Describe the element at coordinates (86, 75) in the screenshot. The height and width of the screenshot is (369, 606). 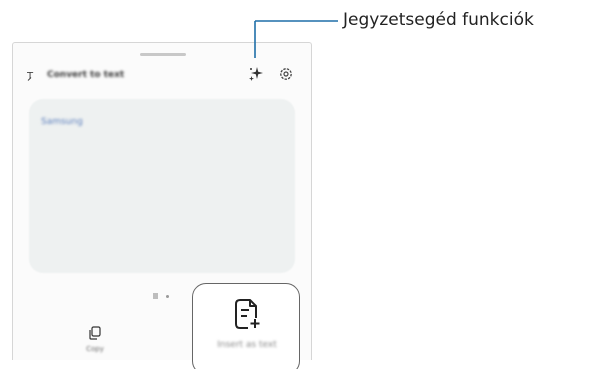
I see `convert-title: Convert to text` at that location.